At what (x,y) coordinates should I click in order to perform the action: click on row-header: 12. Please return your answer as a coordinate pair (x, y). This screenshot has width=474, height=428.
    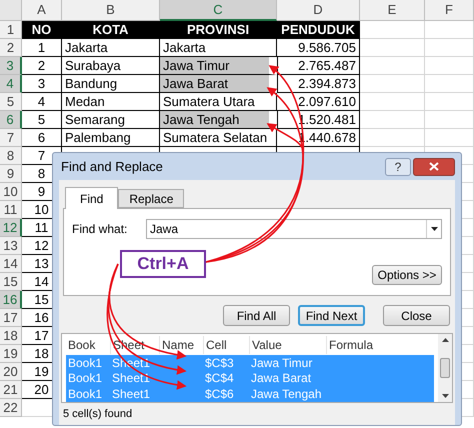
    Looking at the image, I should click on (11, 228).